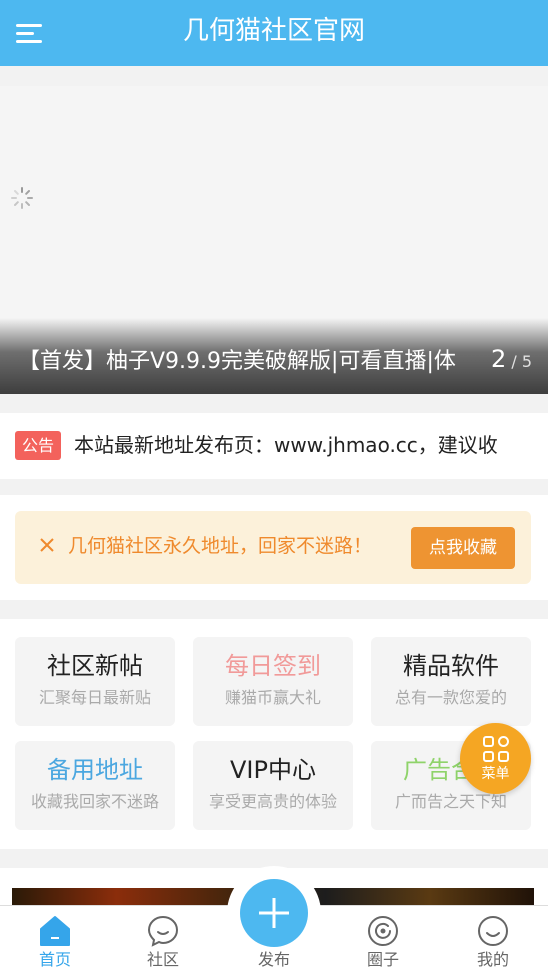 This screenshot has height=975, width=548. Describe the element at coordinates (95, 666) in the screenshot. I see `tile-title: 社区新帖` at that location.